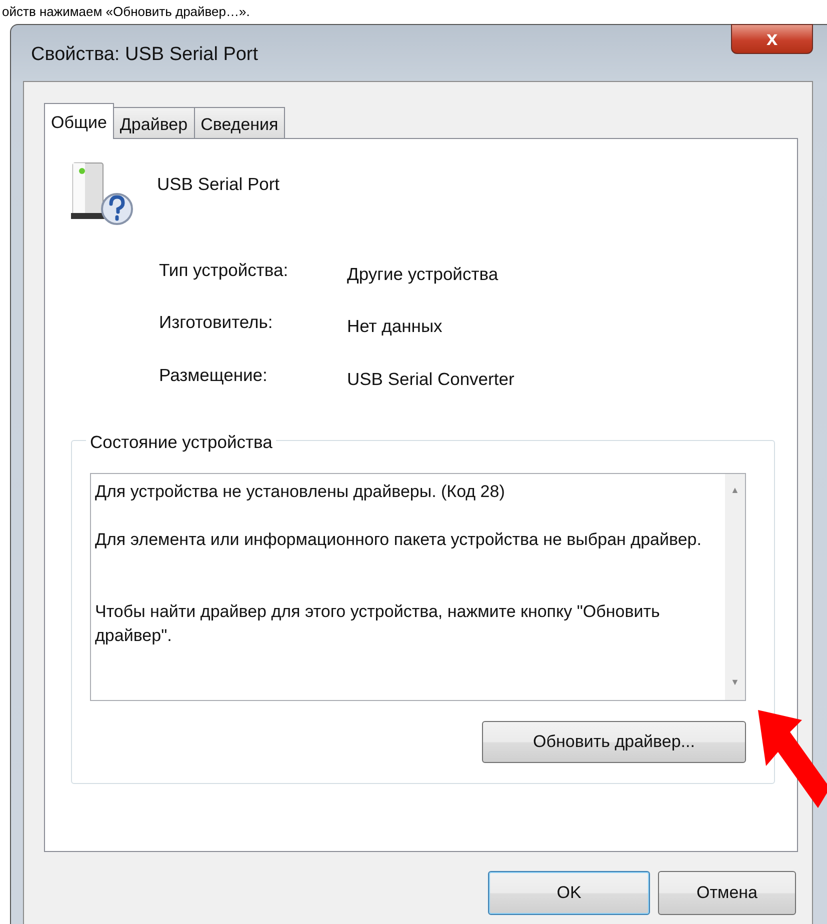 The width and height of the screenshot is (827, 924). Describe the element at coordinates (144, 55) in the screenshot. I see `window-title: Свойства: USB Serial Port` at that location.